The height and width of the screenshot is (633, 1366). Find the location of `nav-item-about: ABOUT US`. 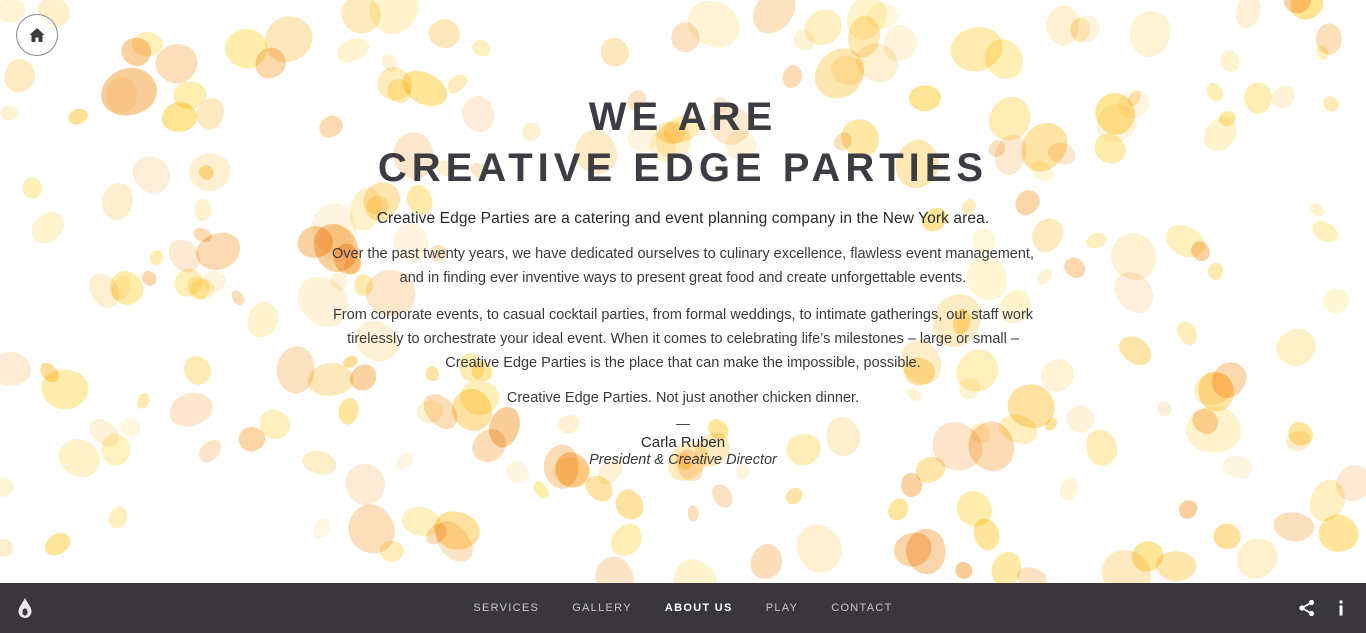

nav-item-about: ABOUT US is located at coordinates (698, 608).